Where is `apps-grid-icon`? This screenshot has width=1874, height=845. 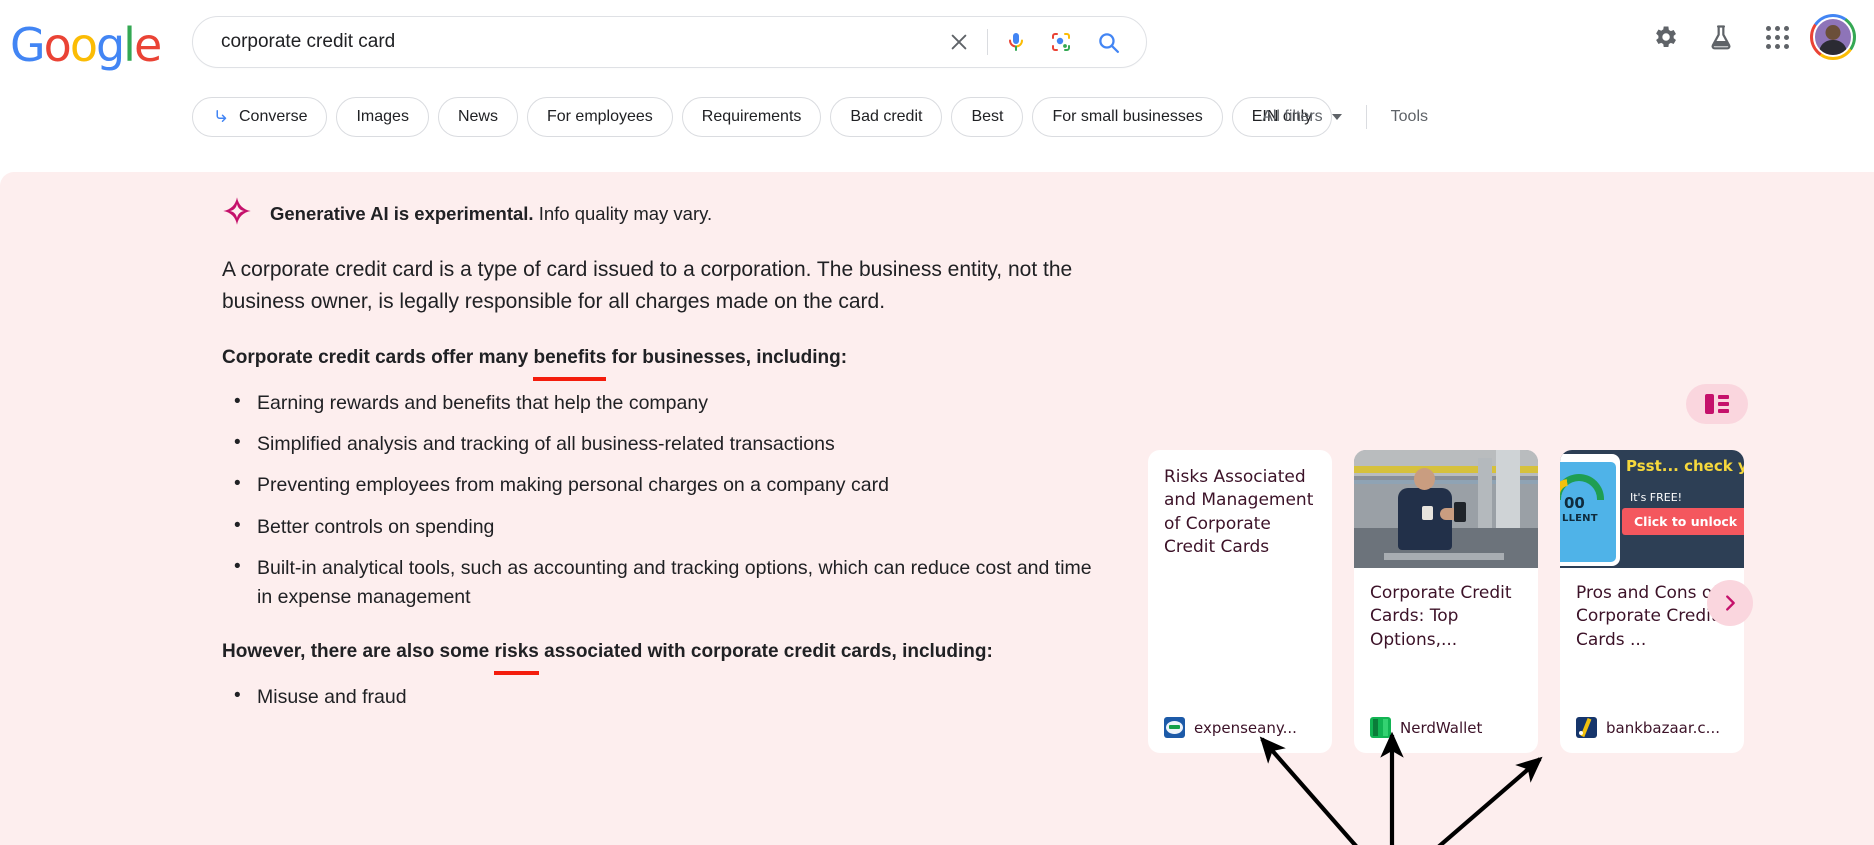
apps-grid-icon is located at coordinates (1777, 37).